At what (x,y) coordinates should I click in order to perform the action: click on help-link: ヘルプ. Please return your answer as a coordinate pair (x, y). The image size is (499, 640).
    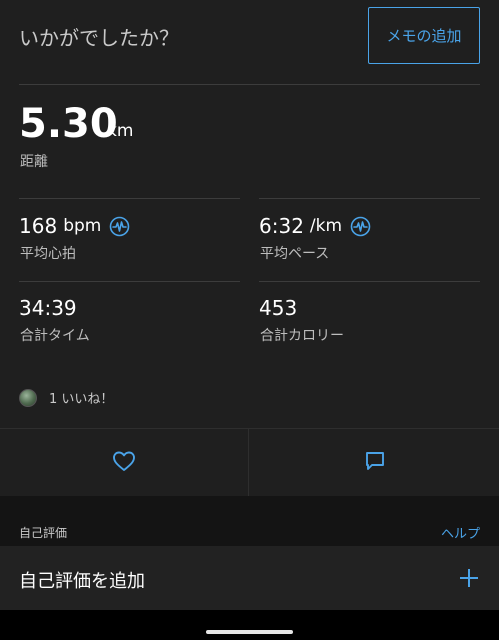
    Looking at the image, I should click on (460, 532).